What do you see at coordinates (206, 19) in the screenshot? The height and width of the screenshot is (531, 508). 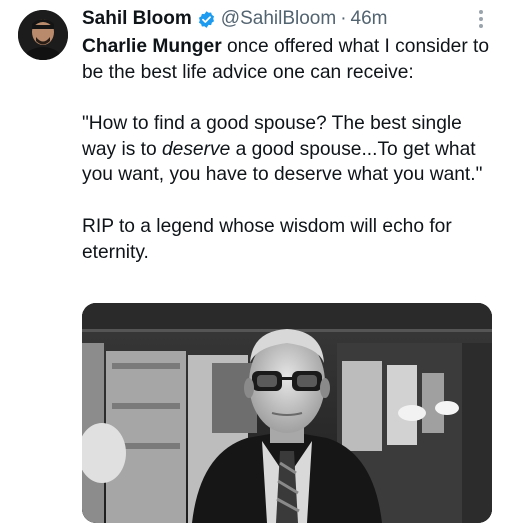 I see `verified-badge-icon` at bounding box center [206, 19].